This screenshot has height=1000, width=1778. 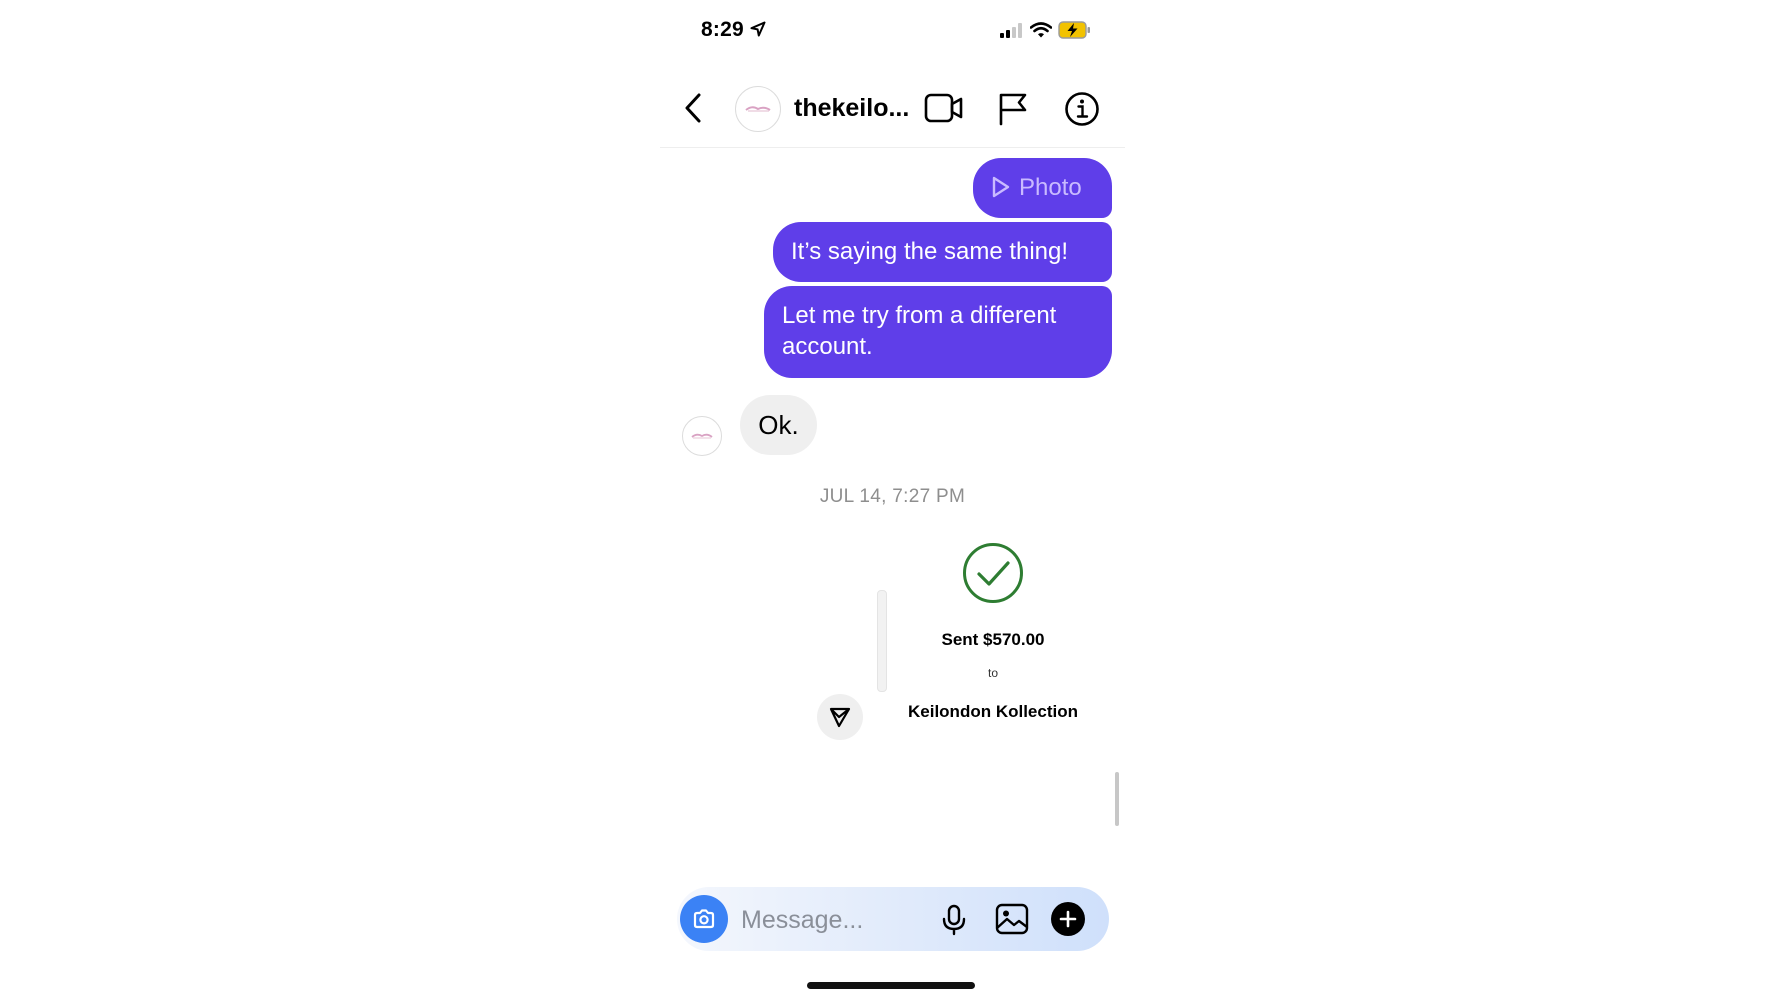 I want to click on header-divider, so click(x=892, y=147).